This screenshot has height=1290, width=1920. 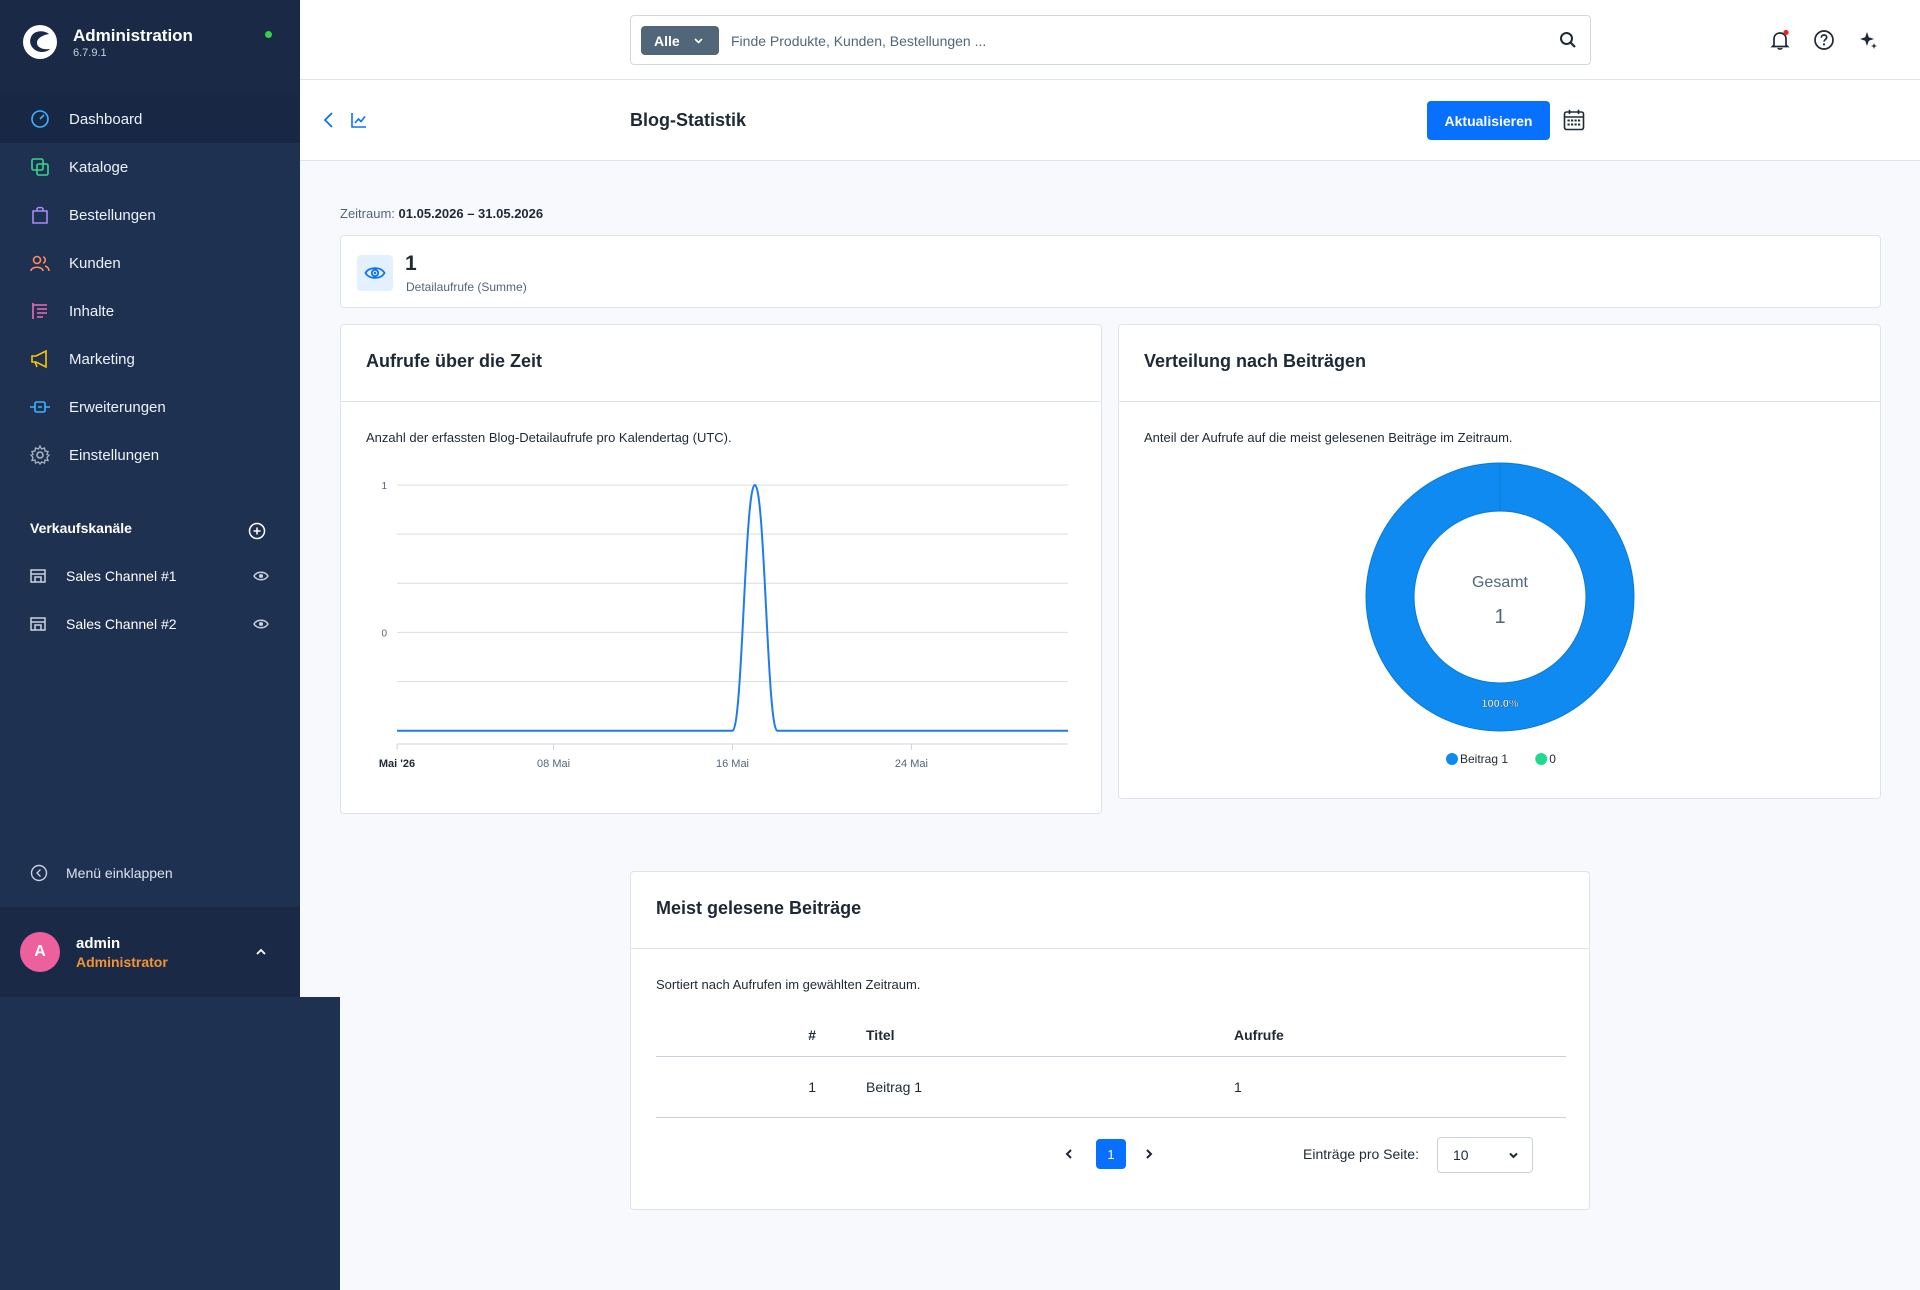 What do you see at coordinates (1111, 1098) in the screenshot?
I see `table-row: 1 Beitrag 1 1` at bounding box center [1111, 1098].